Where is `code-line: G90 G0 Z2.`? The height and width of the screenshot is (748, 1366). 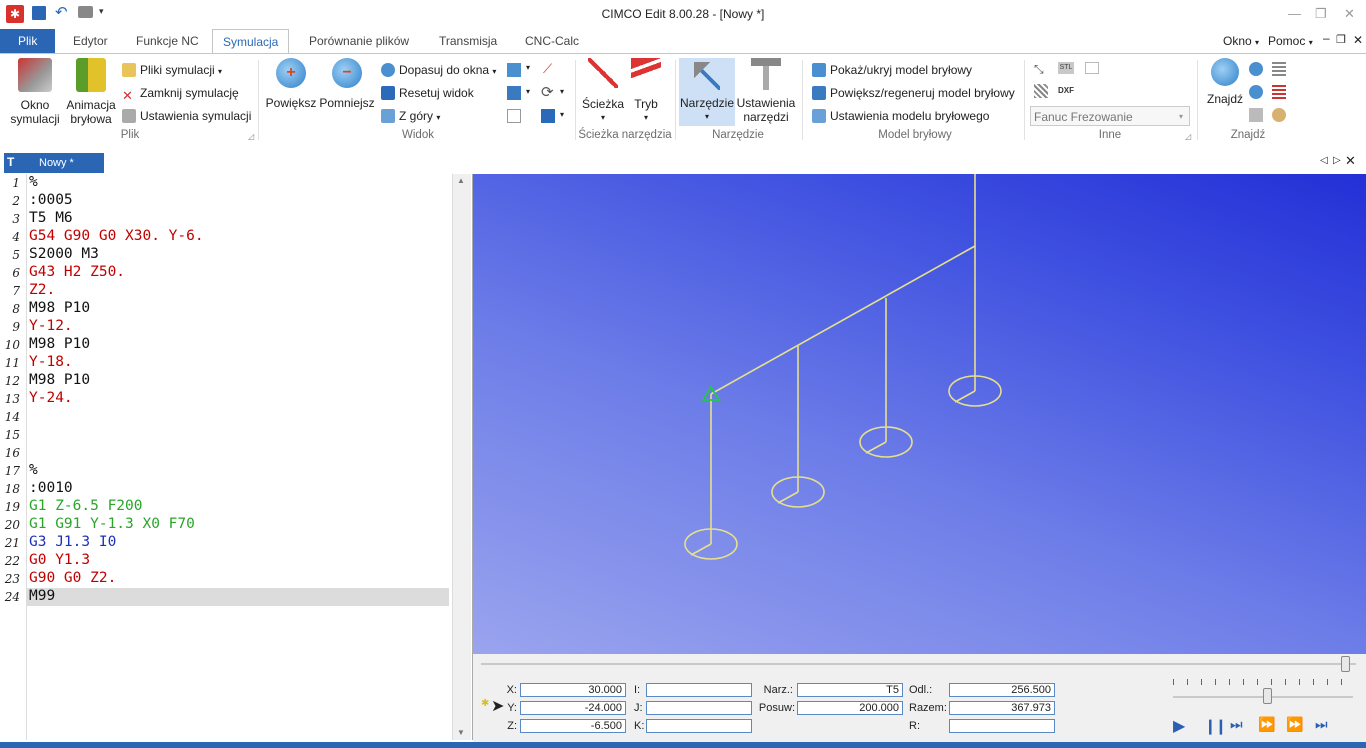
code-line: G90 G0 Z2. is located at coordinates (72, 578).